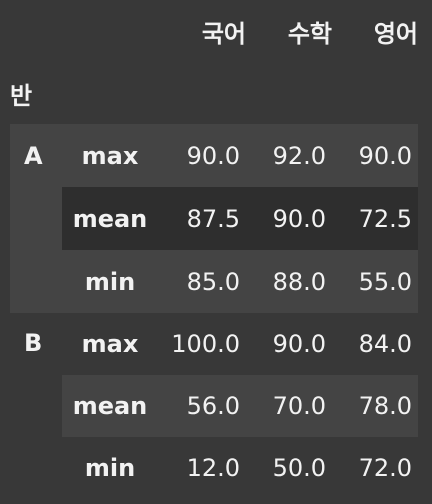  I want to click on table-row: min 85.0 88.0 55.0, so click(214, 281).